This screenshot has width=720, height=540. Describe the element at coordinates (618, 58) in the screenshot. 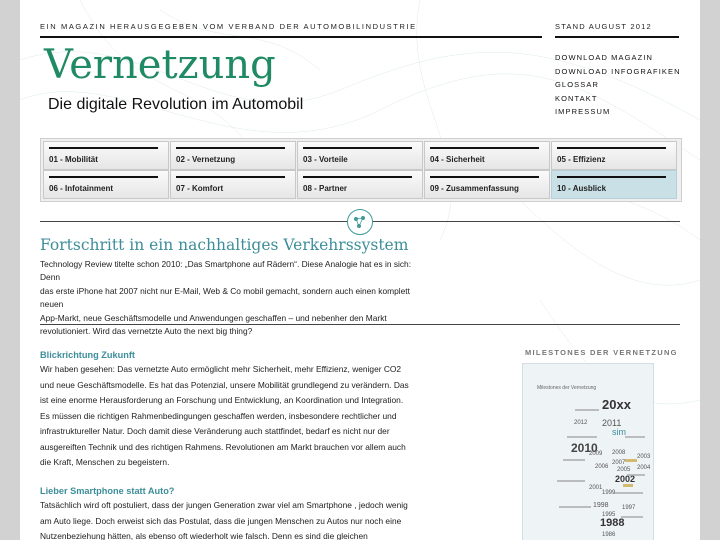

I see `download-magazin-link: DOWNLOAD MAGAZIN` at that location.